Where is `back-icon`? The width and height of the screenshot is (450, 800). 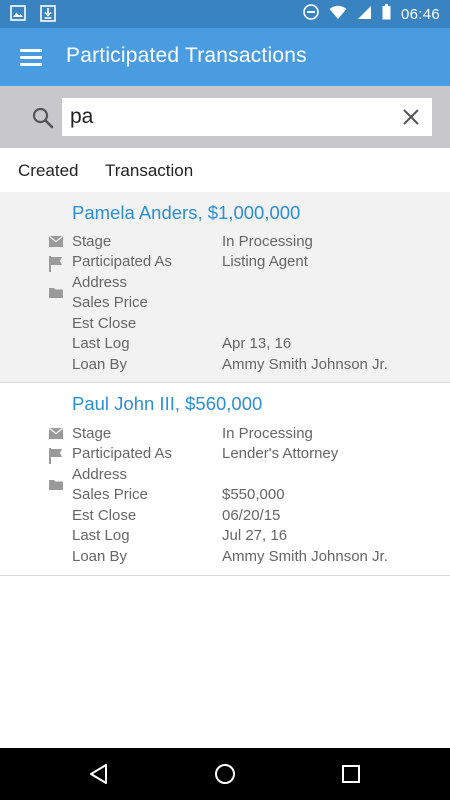
back-icon is located at coordinates (99, 774).